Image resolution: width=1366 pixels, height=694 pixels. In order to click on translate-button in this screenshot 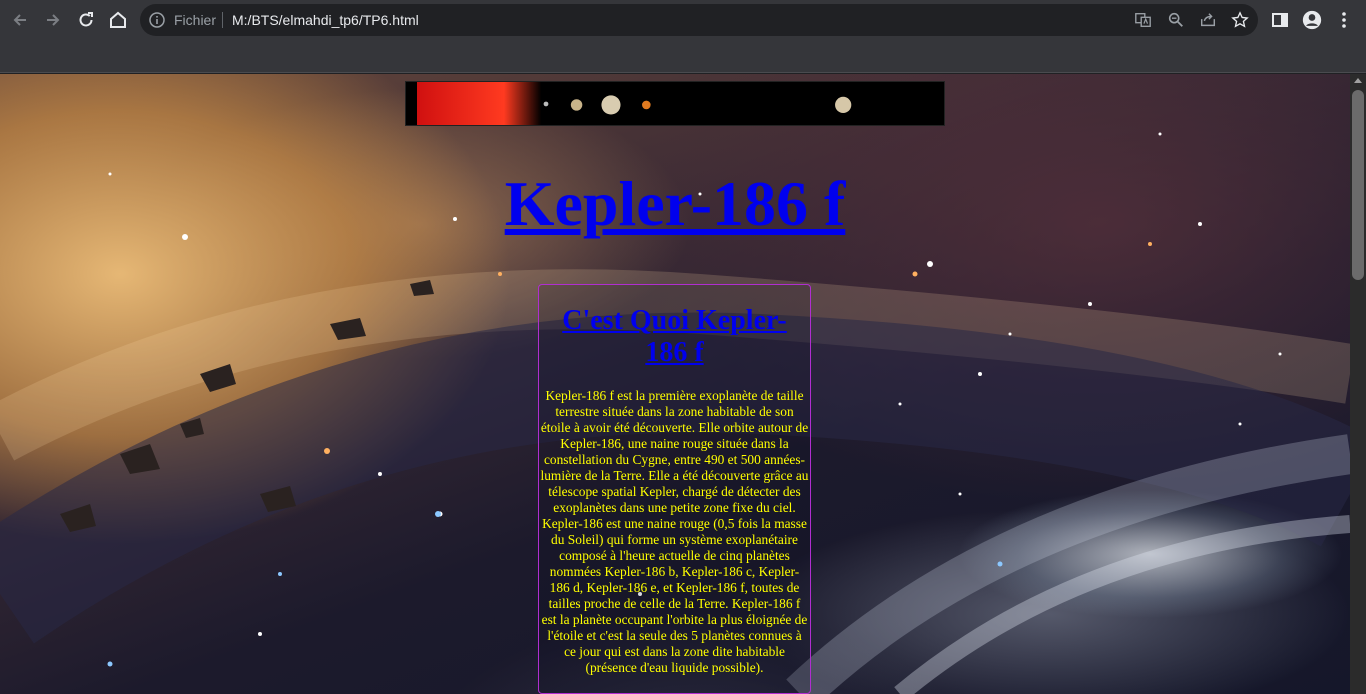, I will do `click(1143, 20)`.